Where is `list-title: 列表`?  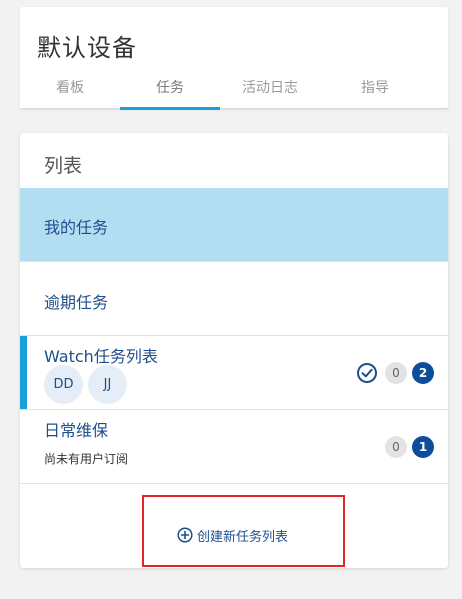 list-title: 列表 is located at coordinates (63, 166).